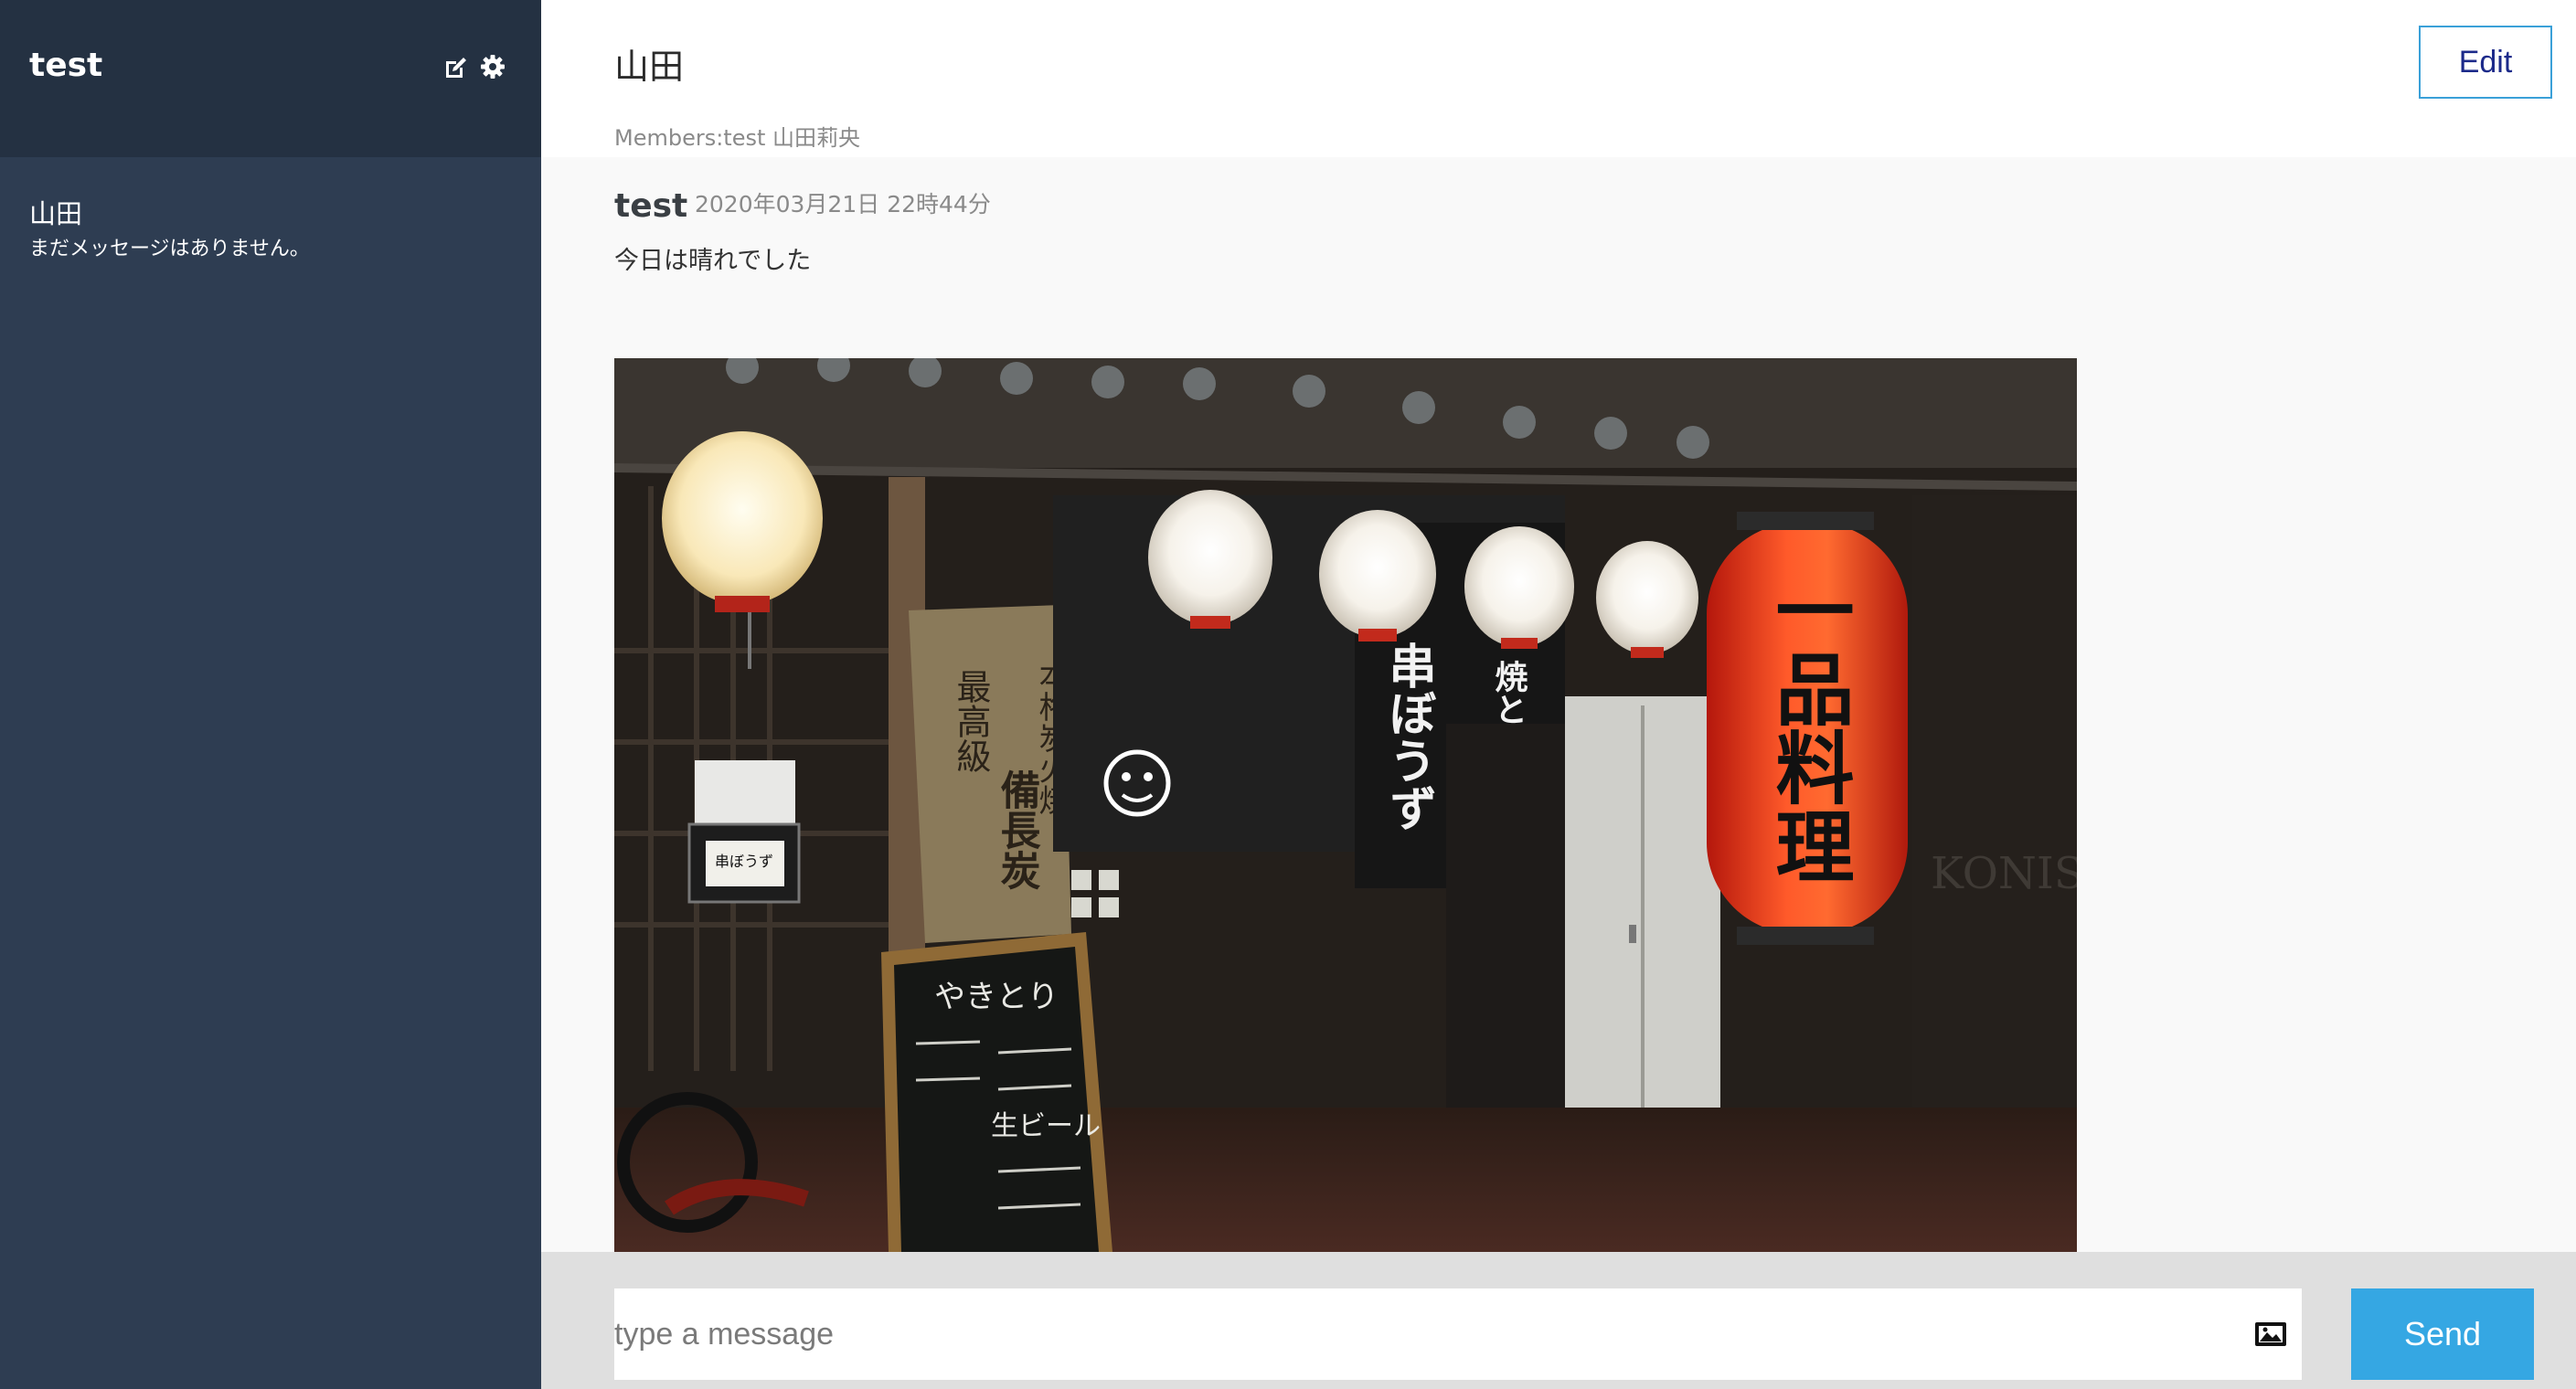 This screenshot has width=2576, height=1389. I want to click on edit-icon, so click(456, 66).